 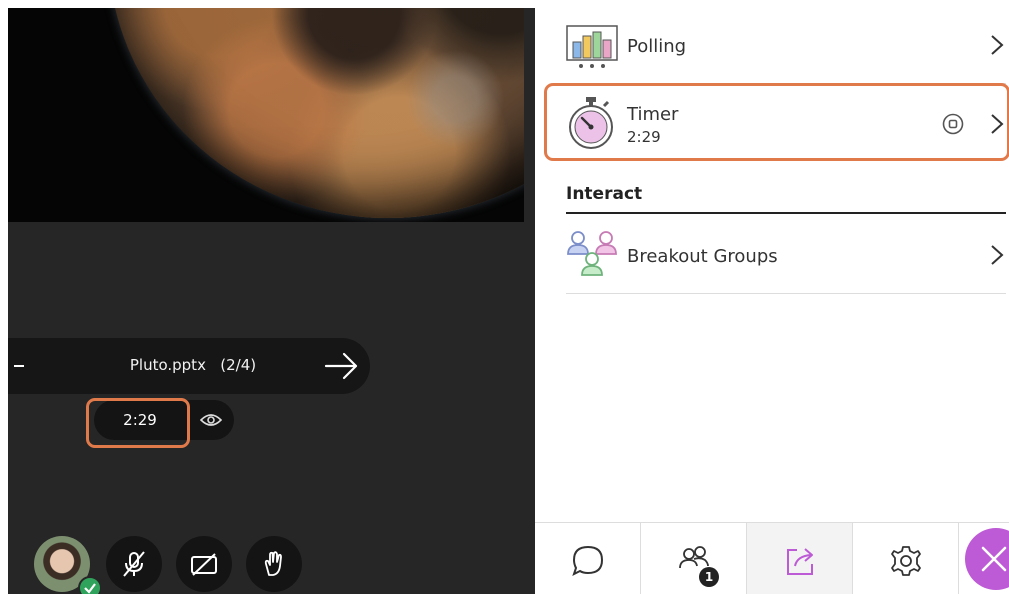 What do you see at coordinates (592, 46) in the screenshot?
I see `polling-icon` at bounding box center [592, 46].